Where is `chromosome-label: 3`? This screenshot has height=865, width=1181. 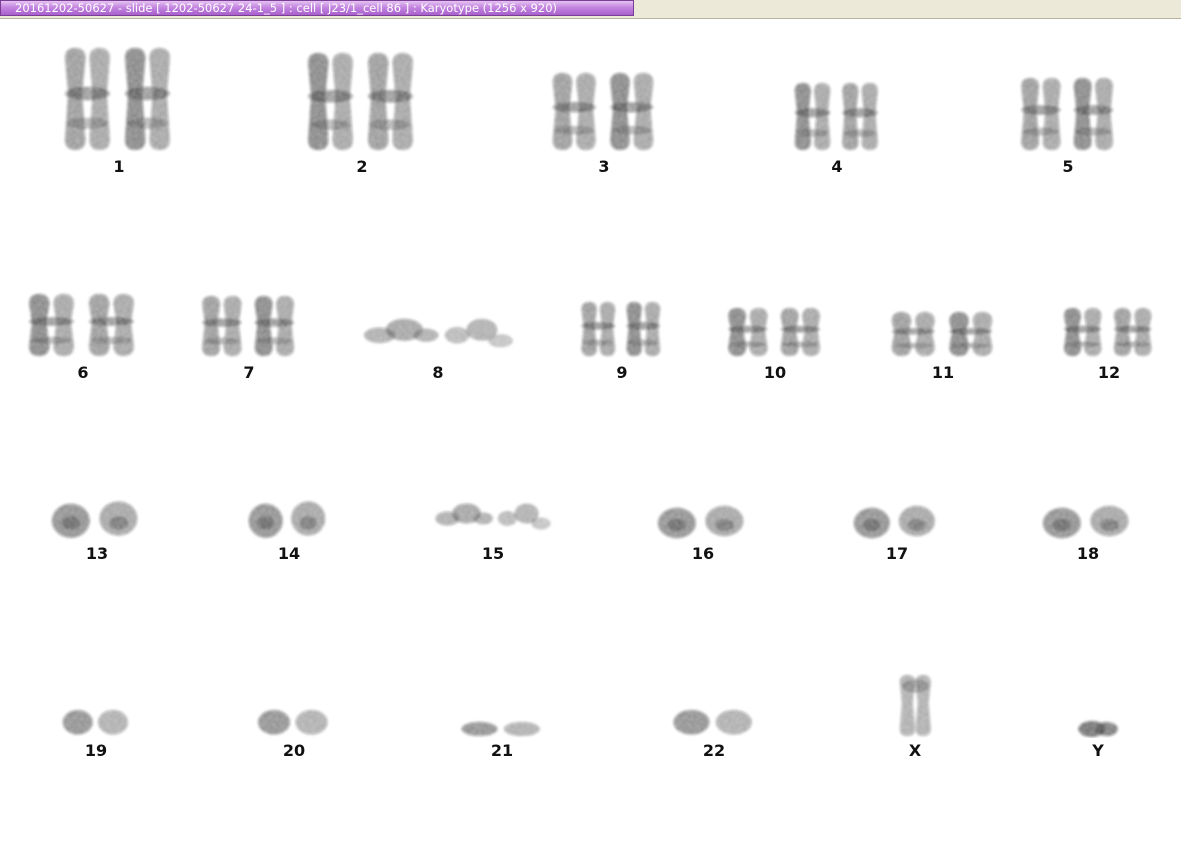 chromosome-label: 3 is located at coordinates (604, 166).